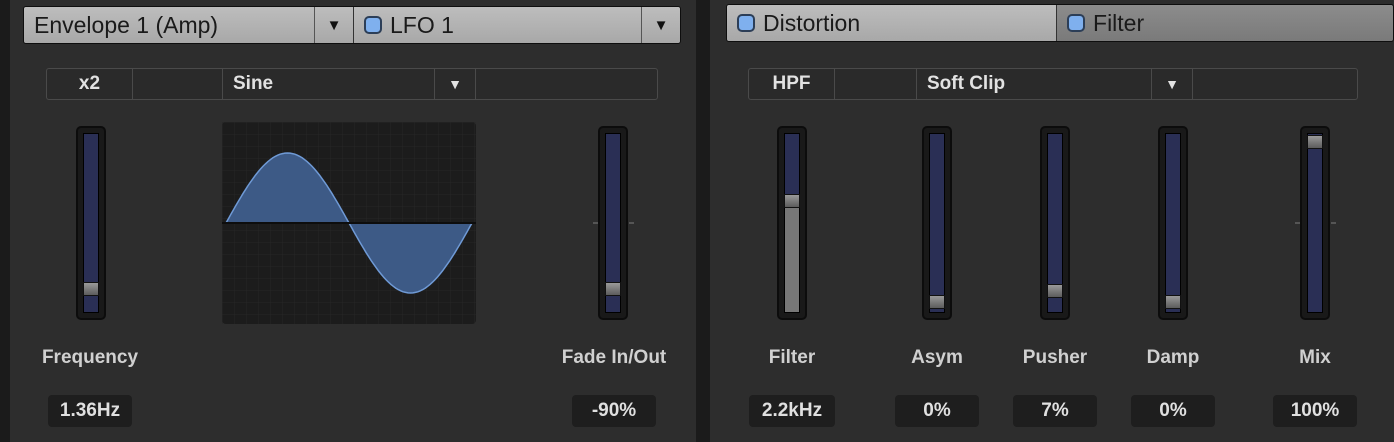 This screenshot has height=442, width=1394. Describe the element at coordinates (90, 411) in the screenshot. I see `frequency-value: 1.36Hz` at that location.